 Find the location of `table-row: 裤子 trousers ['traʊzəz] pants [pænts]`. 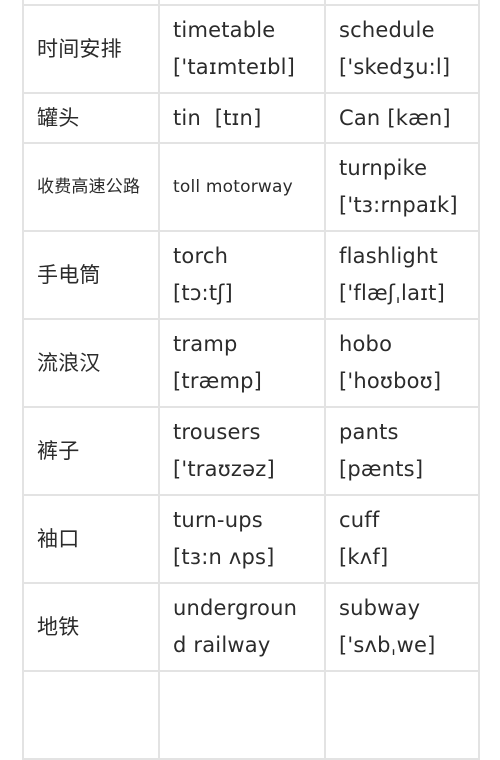

table-row: 裤子 trousers ['traʊzəz] pants [pænts] is located at coordinates (251, 451).